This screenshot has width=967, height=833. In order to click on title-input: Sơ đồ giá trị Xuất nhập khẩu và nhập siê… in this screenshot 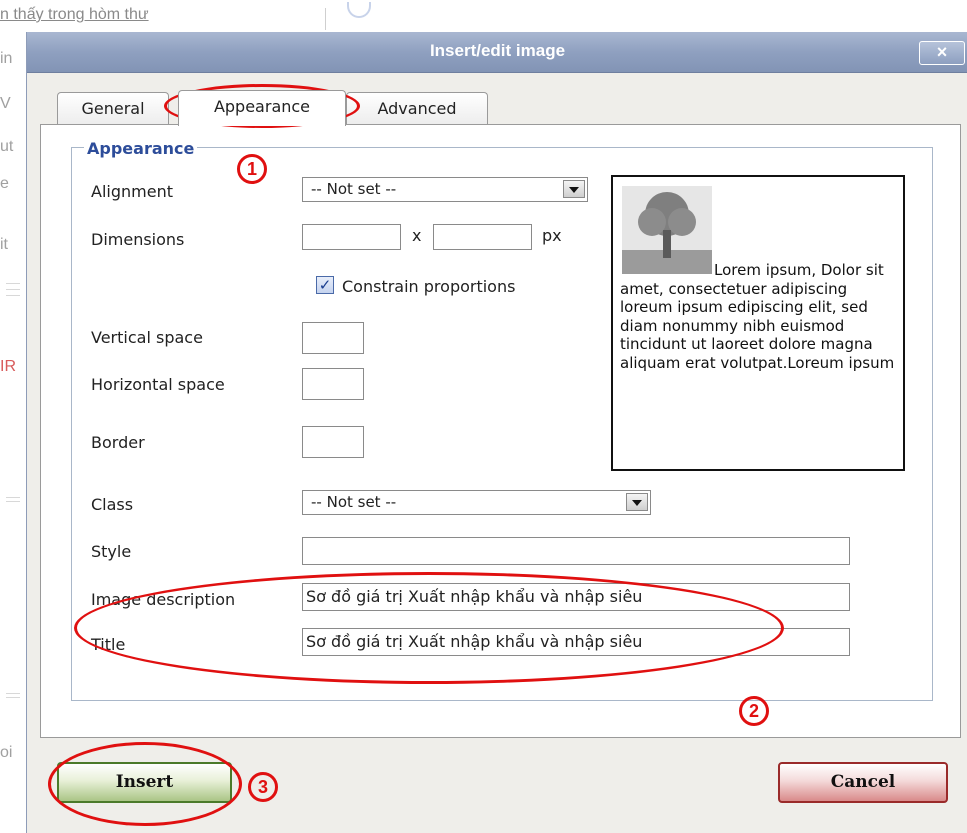, I will do `click(576, 642)`.